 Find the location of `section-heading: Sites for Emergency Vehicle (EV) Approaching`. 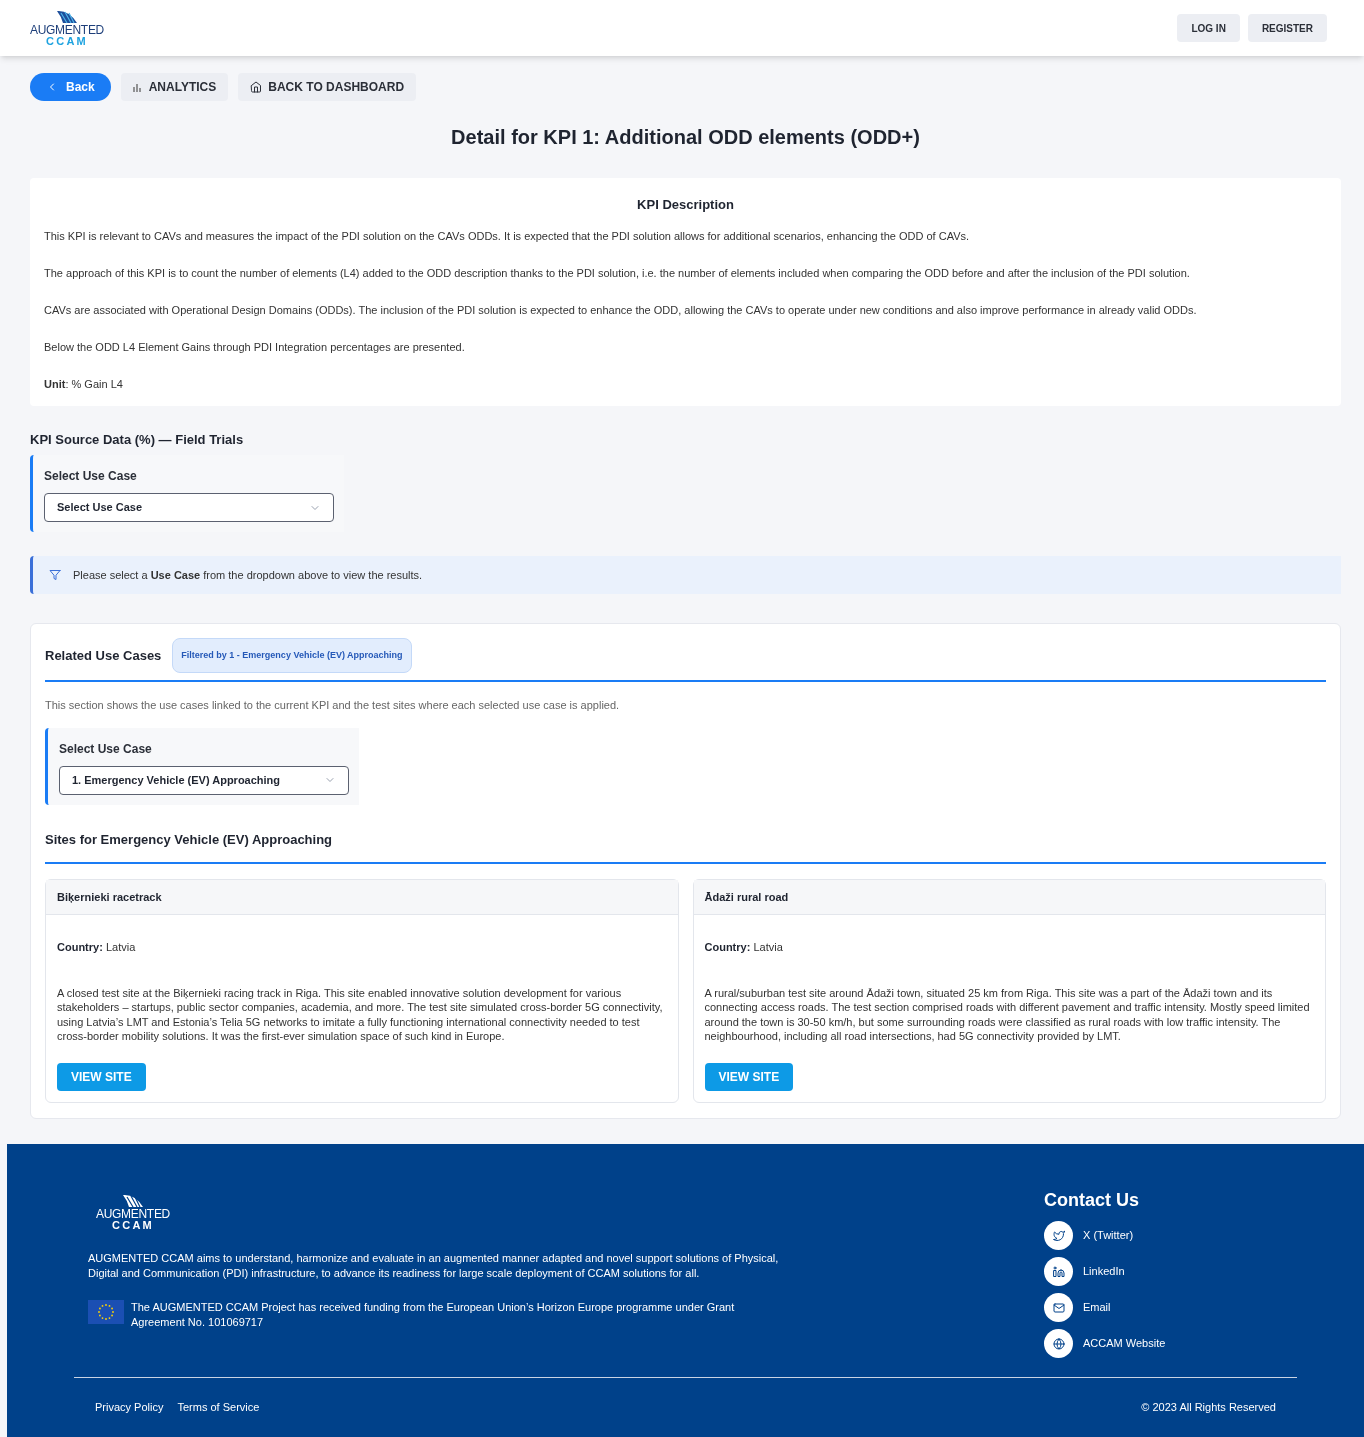

section-heading: Sites for Emergency Vehicle (EV) Approaching is located at coordinates (685, 846).